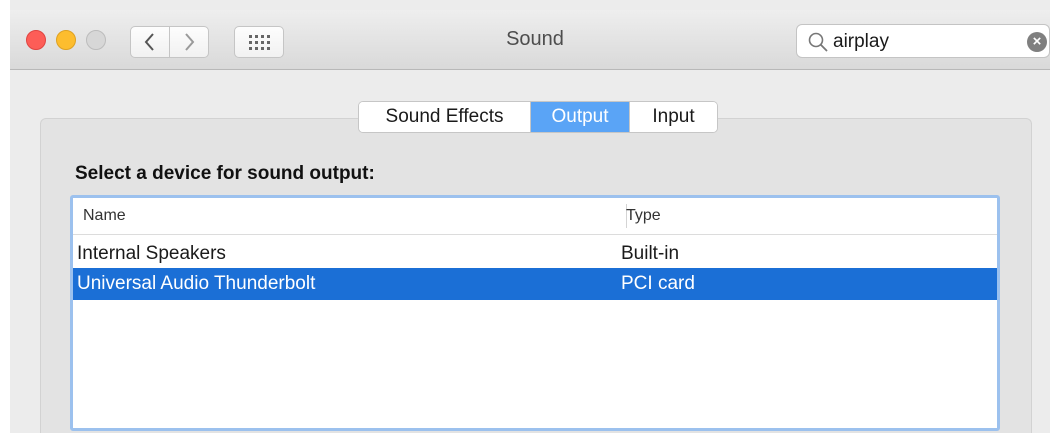  Describe the element at coordinates (658, 283) in the screenshot. I see `device-type: PCI card` at that location.